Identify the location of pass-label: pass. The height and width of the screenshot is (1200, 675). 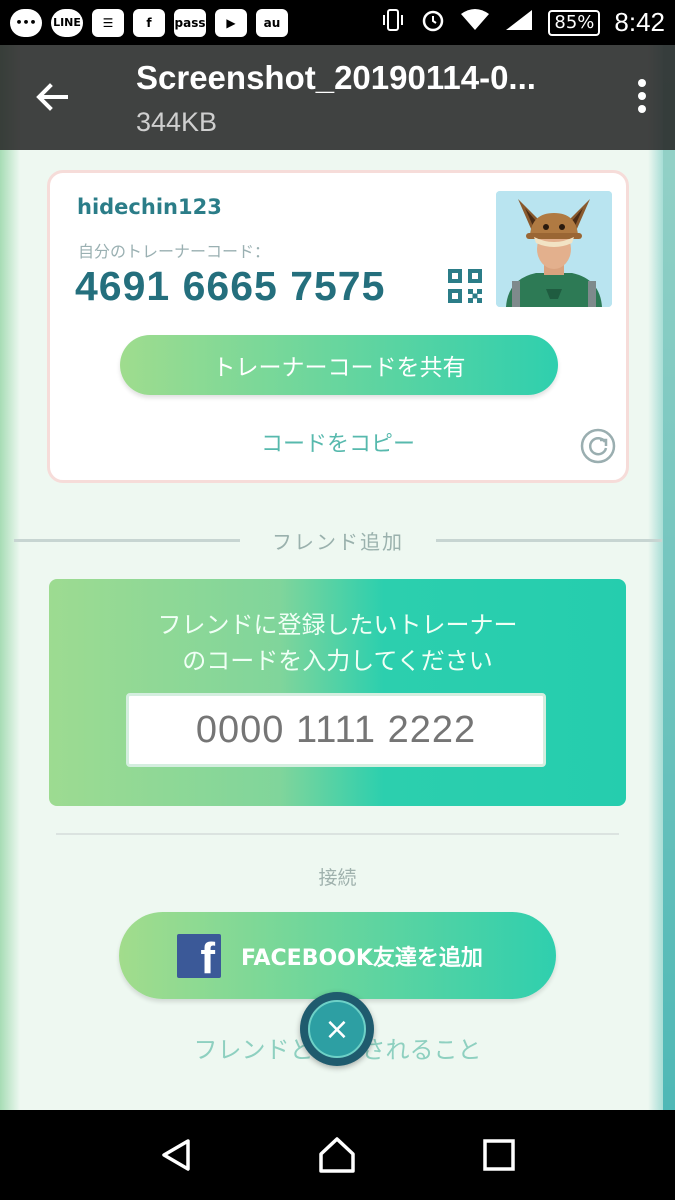
(190, 22).